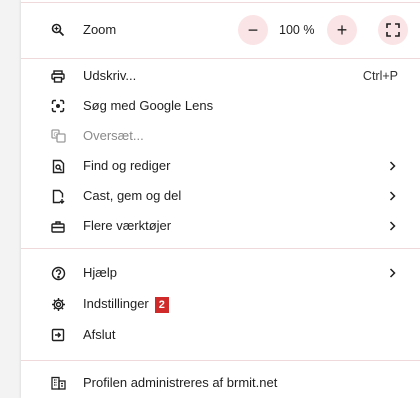  I want to click on printer-icon, so click(58, 76).